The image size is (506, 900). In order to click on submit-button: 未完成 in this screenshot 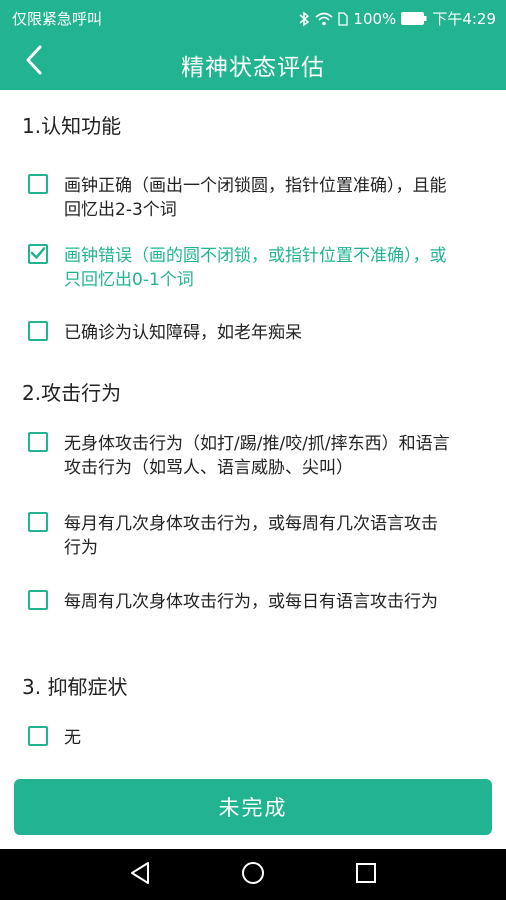, I will do `click(253, 807)`.